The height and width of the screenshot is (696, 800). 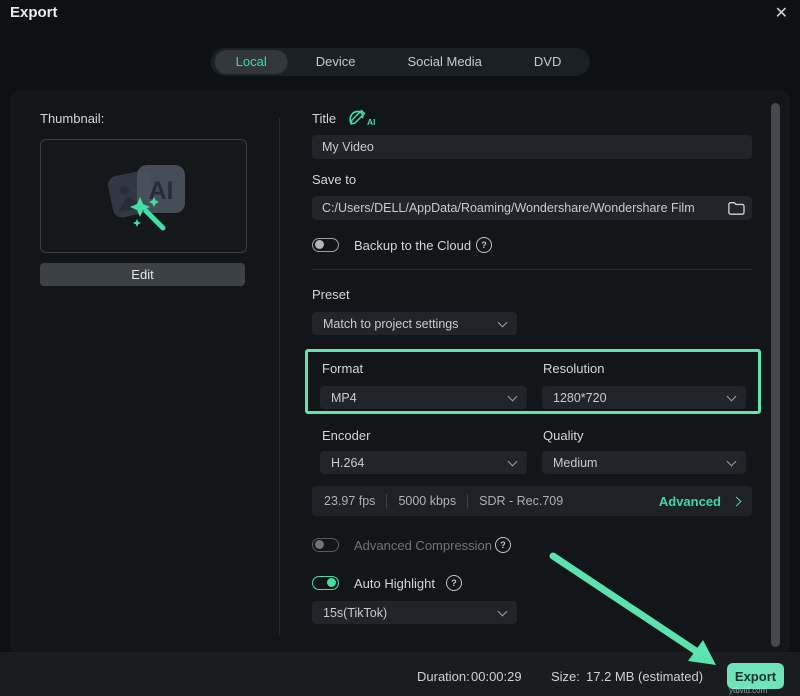 What do you see at coordinates (565, 676) in the screenshot?
I see `size-label: Size:` at bounding box center [565, 676].